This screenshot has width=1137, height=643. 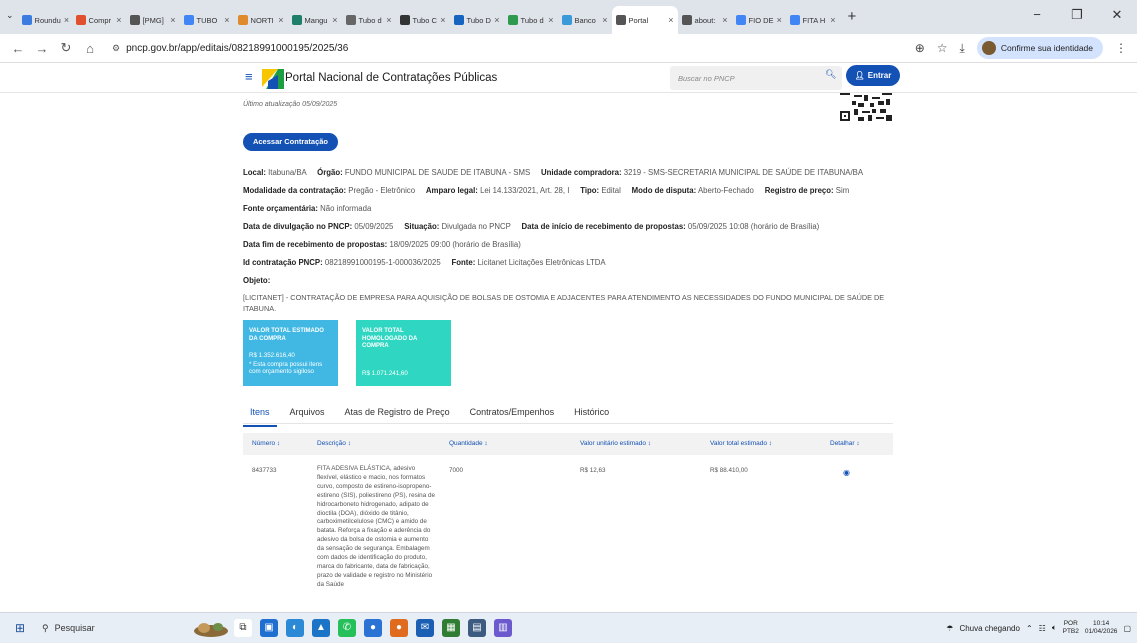 What do you see at coordinates (1127, 628) in the screenshot?
I see `notifications-icon: ▢` at bounding box center [1127, 628].